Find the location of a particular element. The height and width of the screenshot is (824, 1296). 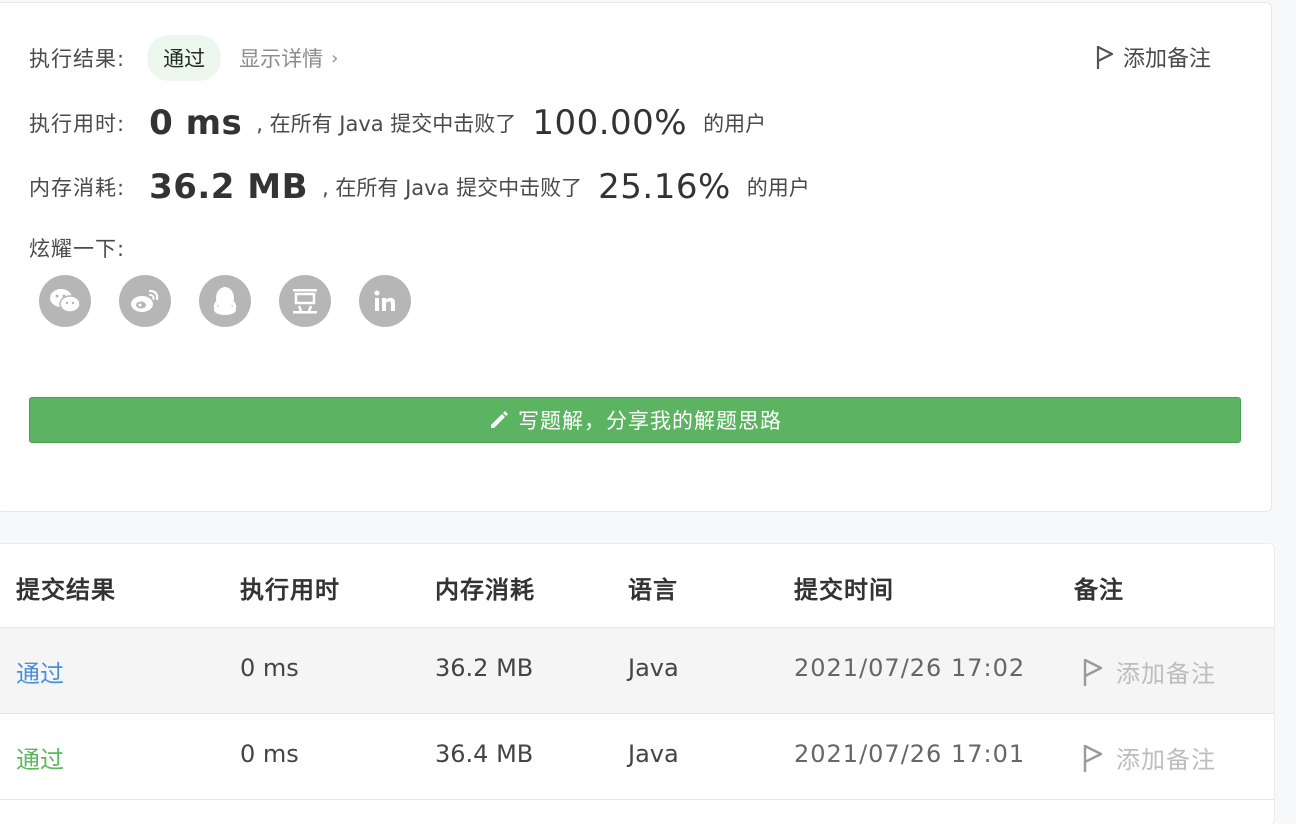

memory-beat-text: , 在所有 Java 提交中击败了 is located at coordinates (452, 188).